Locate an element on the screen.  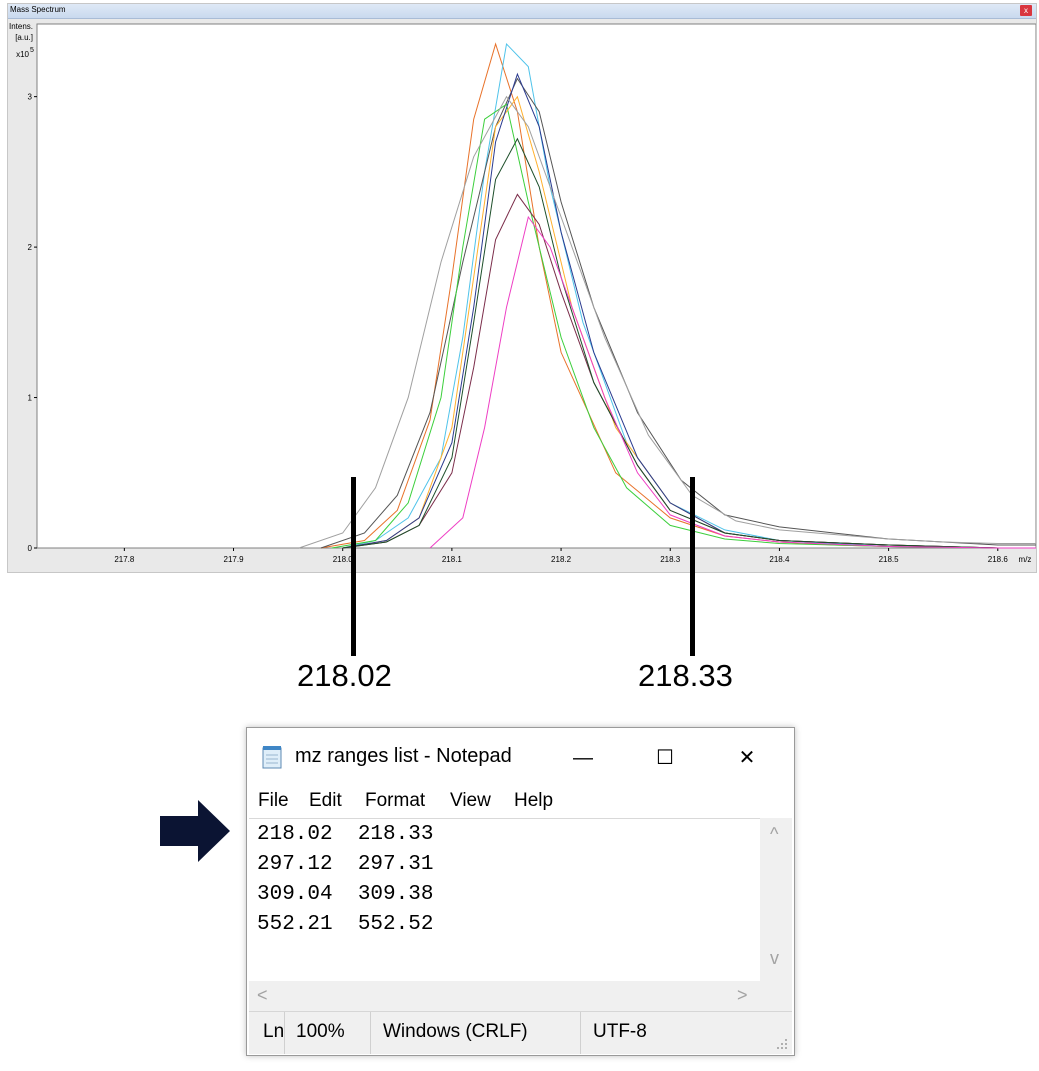
status-encoding: UTF-8 is located at coordinates (620, 1031).